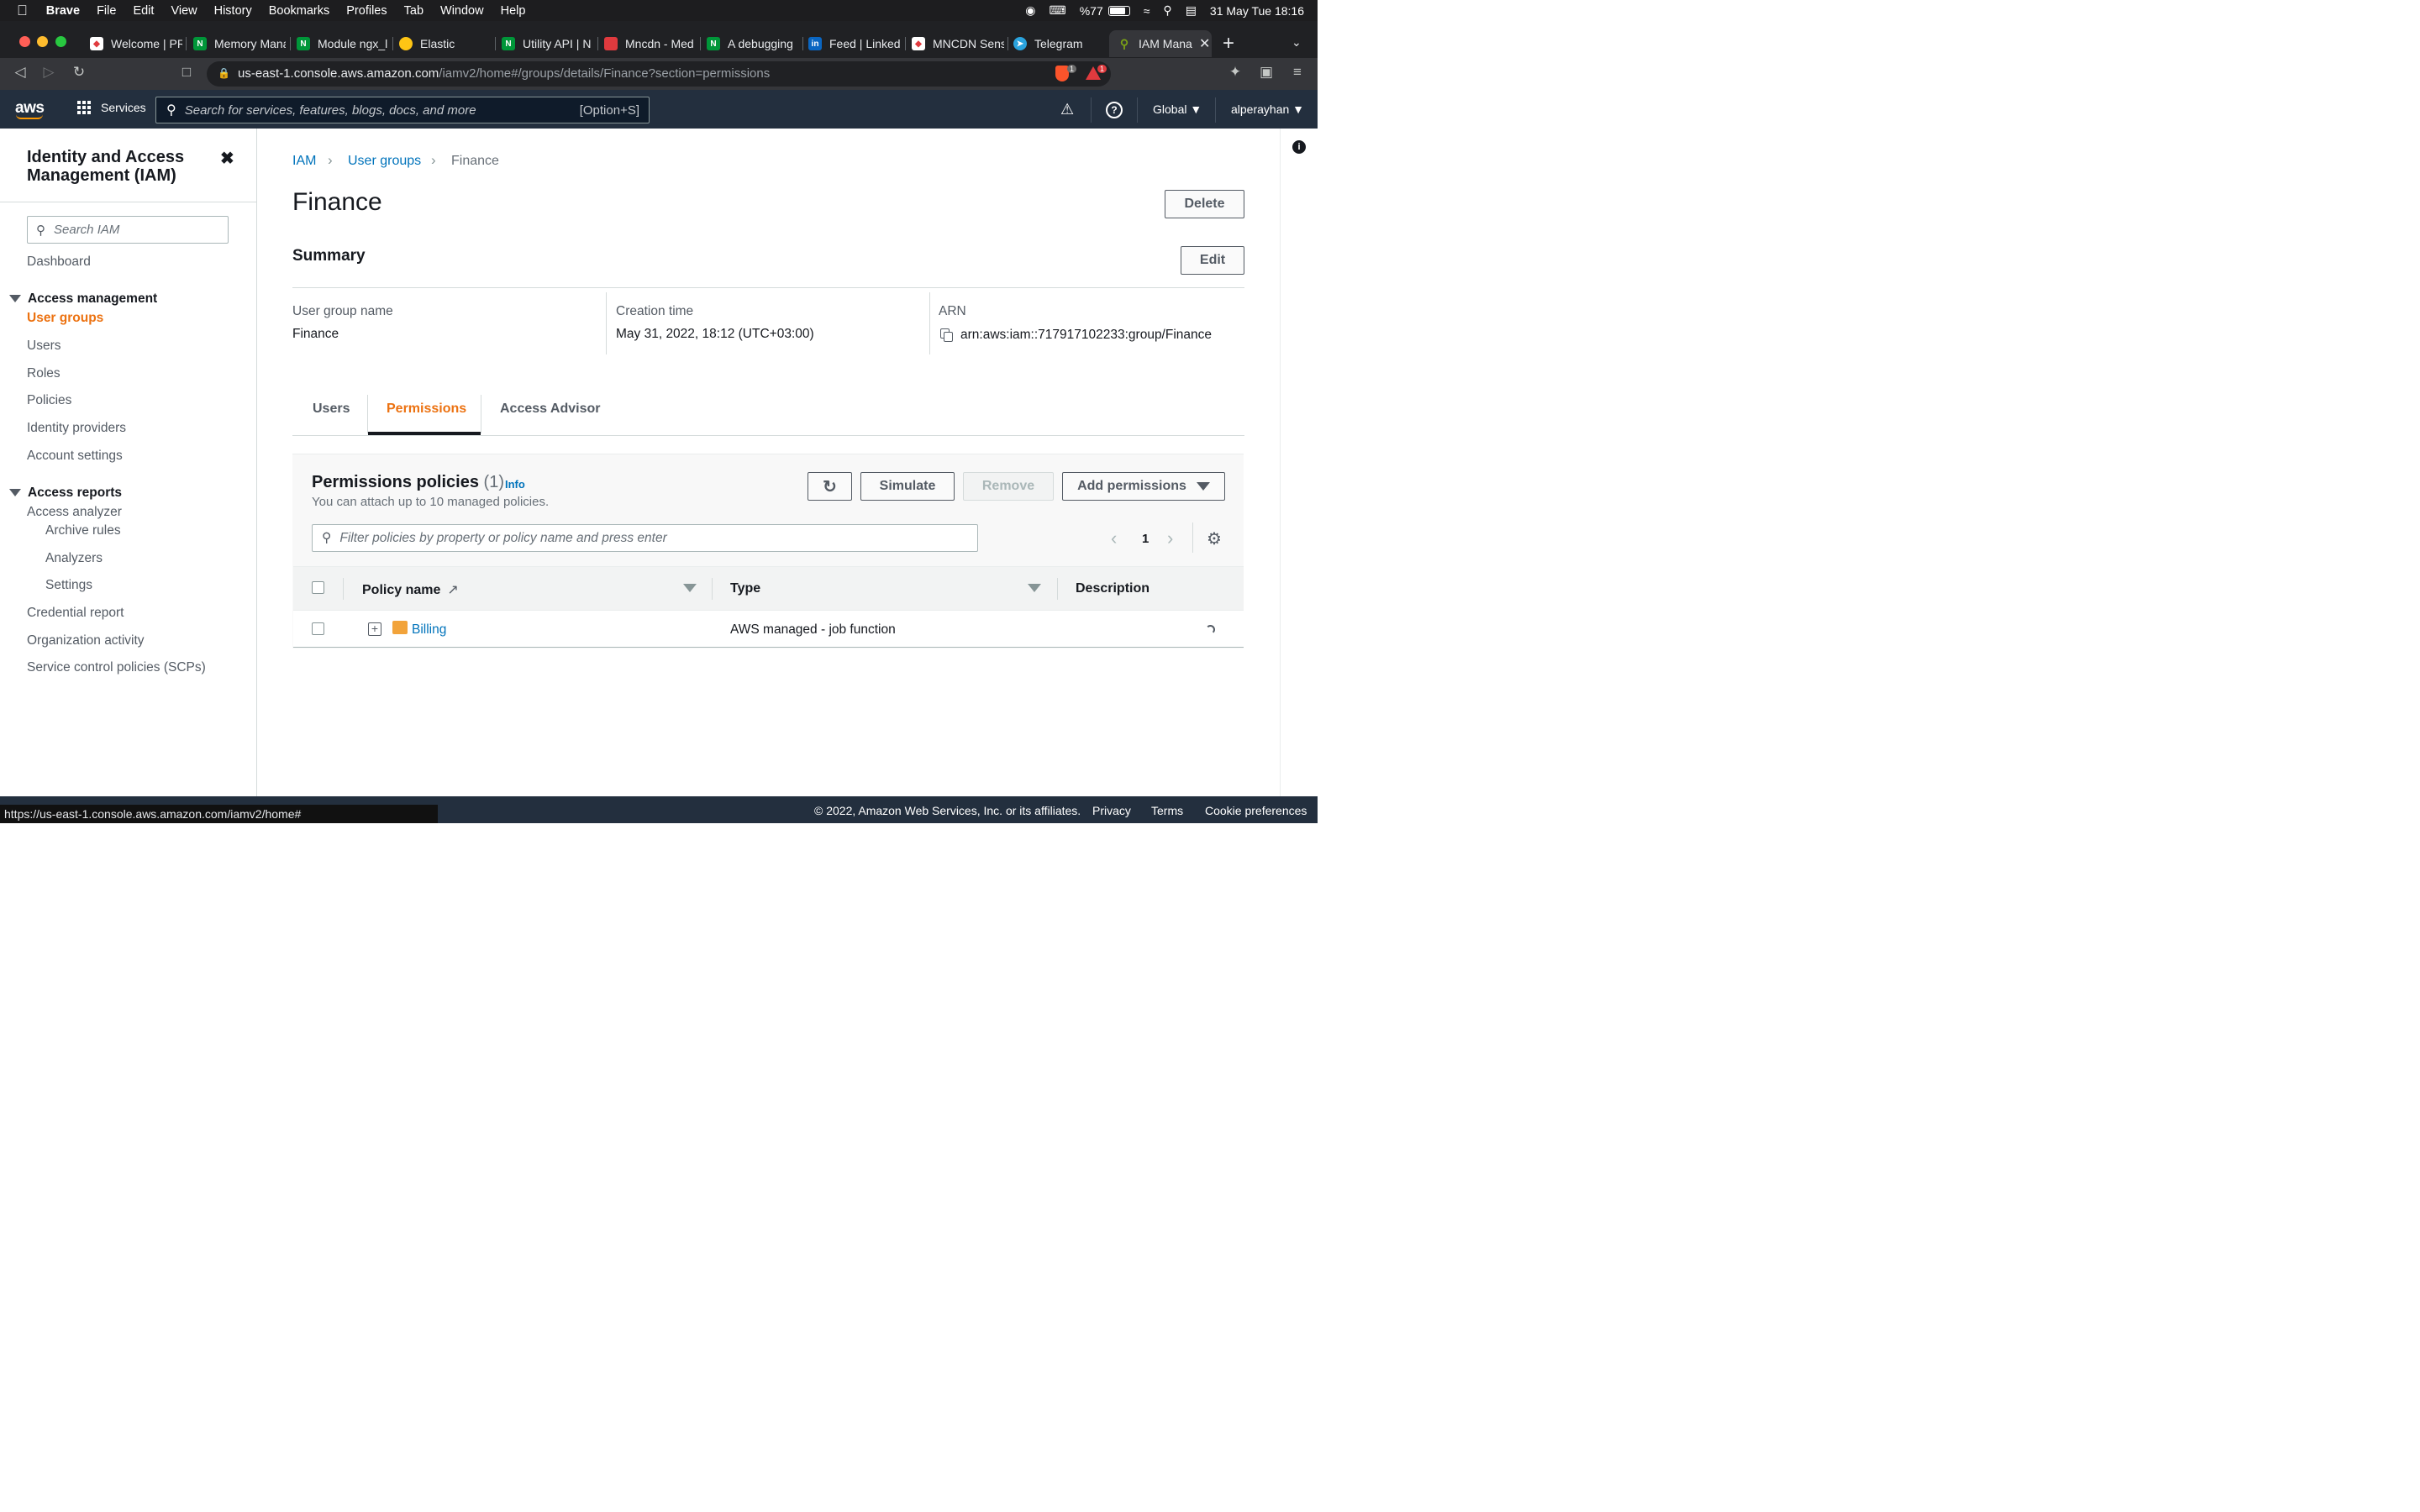 Image resolution: width=2420 pixels, height=1512 pixels. Describe the element at coordinates (384, 161) in the screenshot. I see `breadcrumb-user-groups: User groups` at that location.